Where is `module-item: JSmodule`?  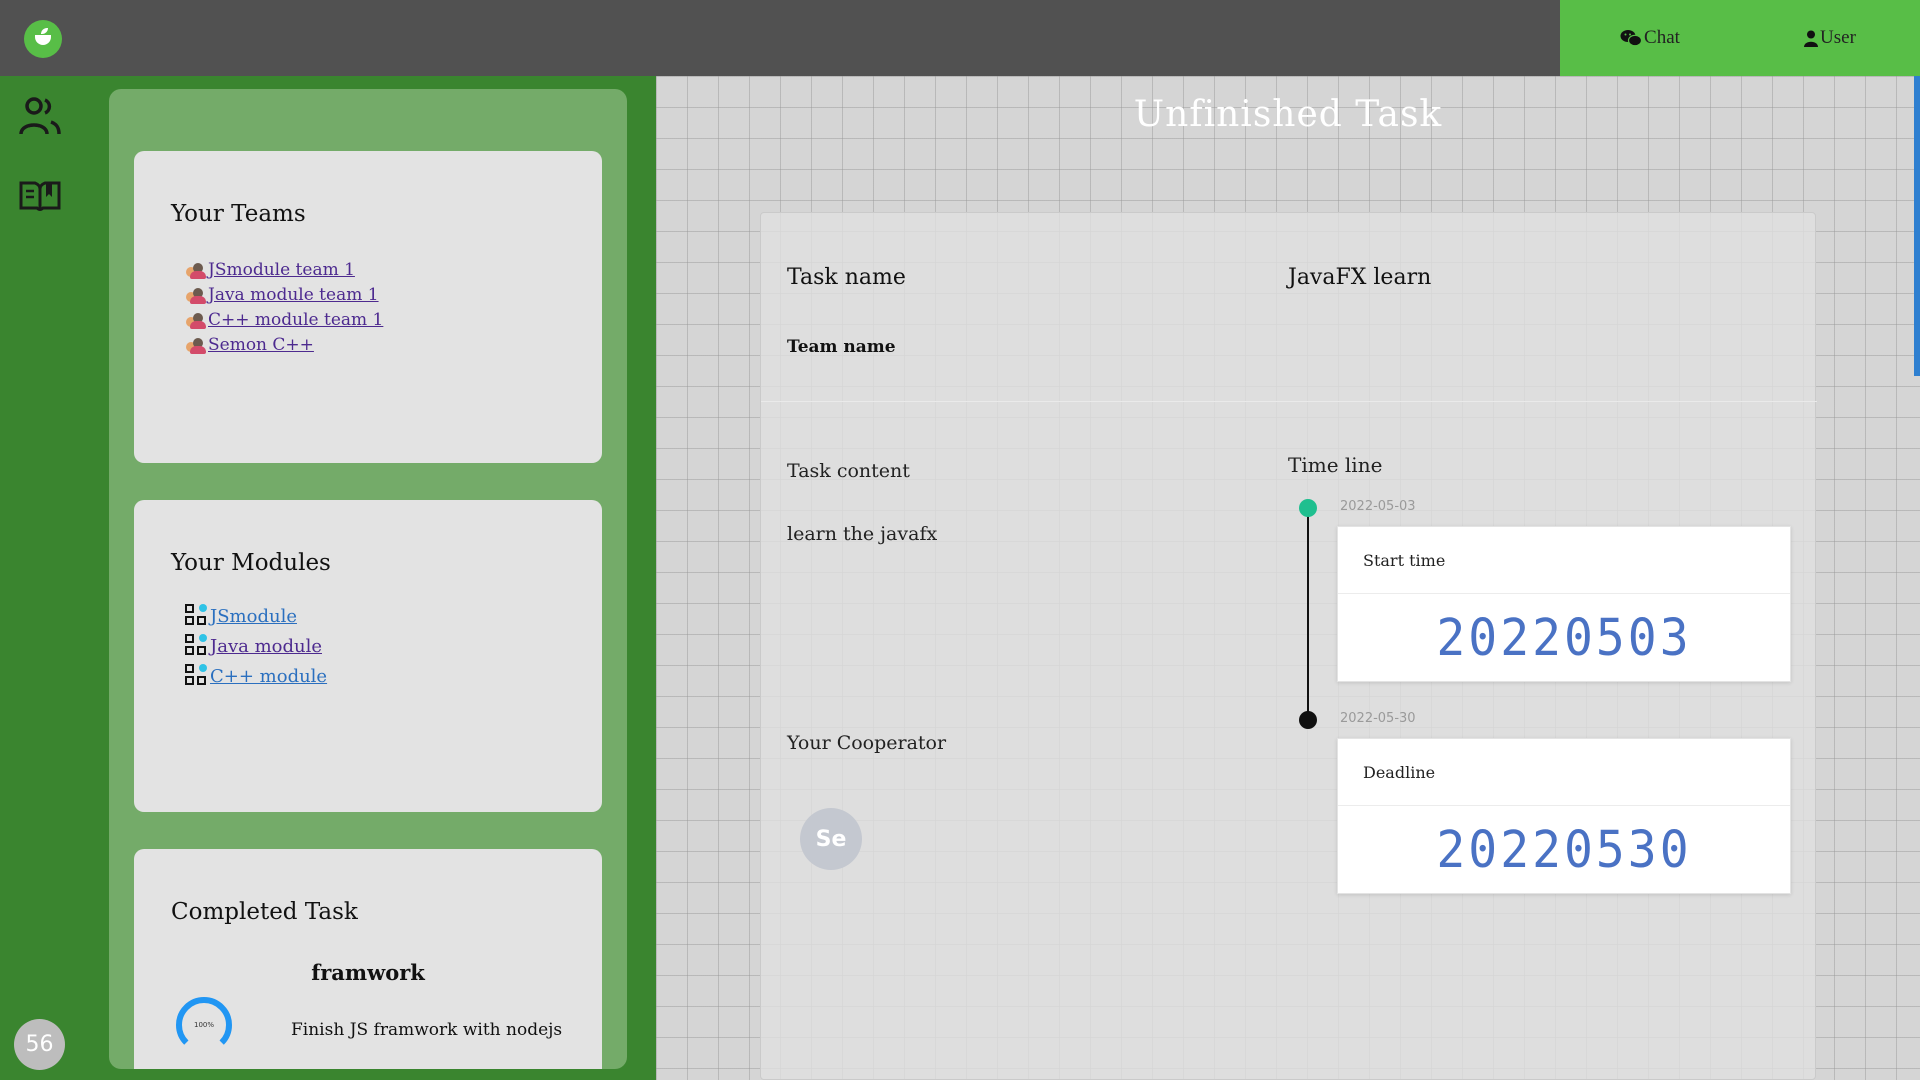 module-item: JSmodule is located at coordinates (255, 616).